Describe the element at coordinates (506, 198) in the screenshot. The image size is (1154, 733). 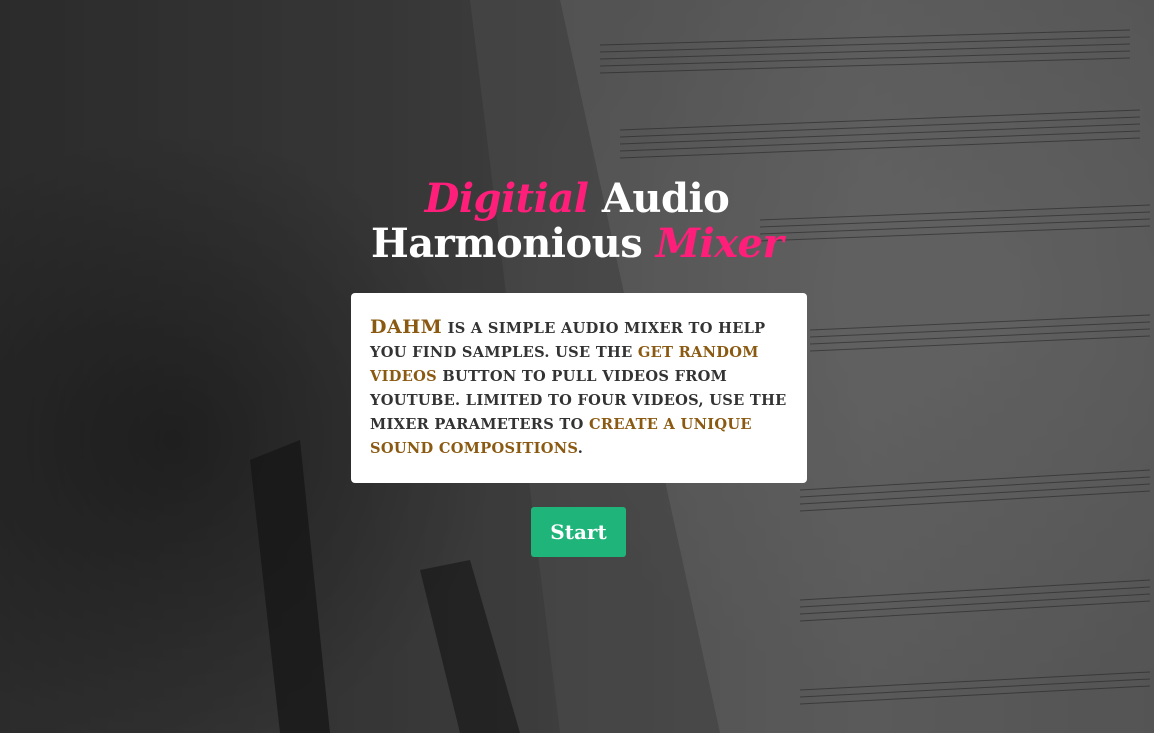
I see `title-word-digitial: Digitial` at that location.